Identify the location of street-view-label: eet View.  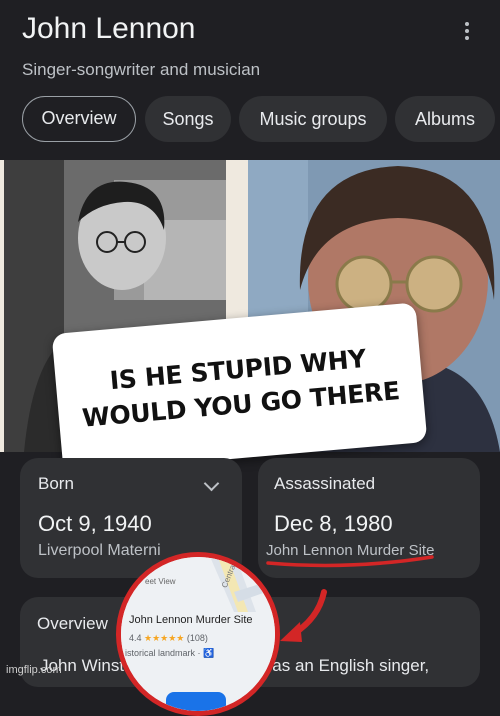
(160, 581).